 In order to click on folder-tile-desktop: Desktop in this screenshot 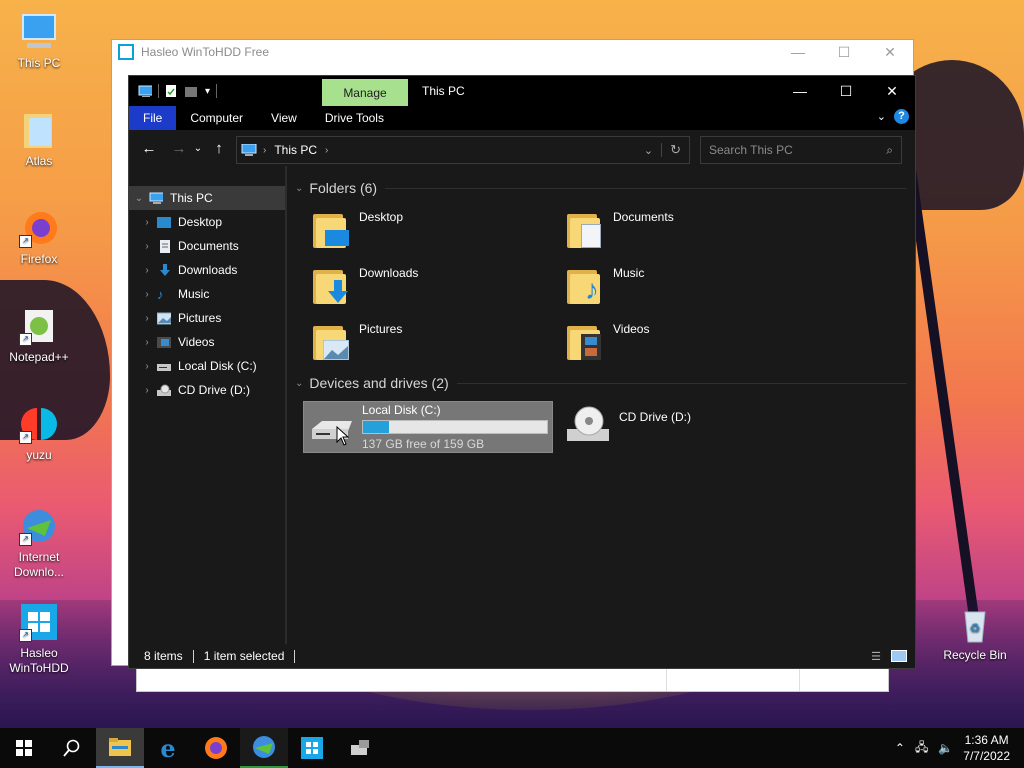, I will do `click(358, 230)`.